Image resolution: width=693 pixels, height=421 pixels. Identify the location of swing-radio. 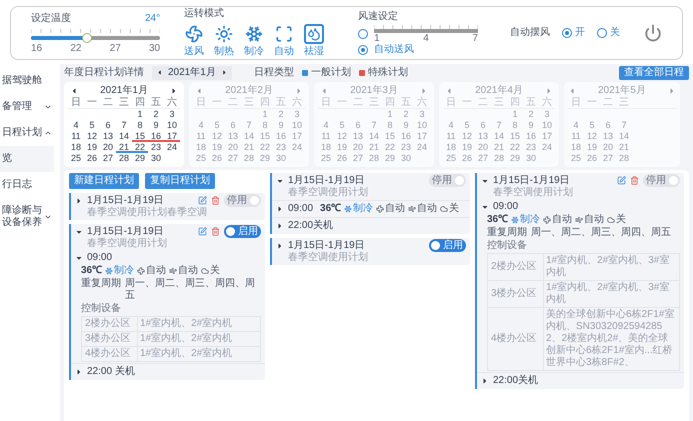
(567, 33).